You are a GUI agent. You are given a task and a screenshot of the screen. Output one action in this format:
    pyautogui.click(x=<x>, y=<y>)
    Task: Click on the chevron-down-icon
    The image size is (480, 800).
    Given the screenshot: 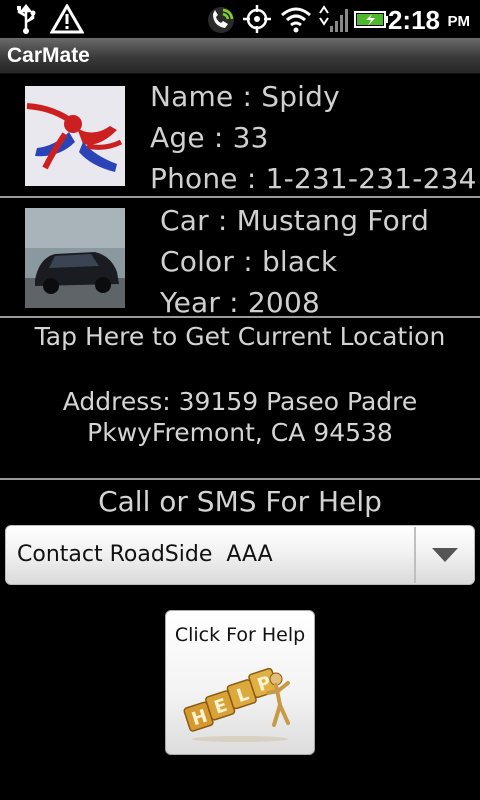 What is the action you would take?
    pyautogui.click(x=445, y=555)
    